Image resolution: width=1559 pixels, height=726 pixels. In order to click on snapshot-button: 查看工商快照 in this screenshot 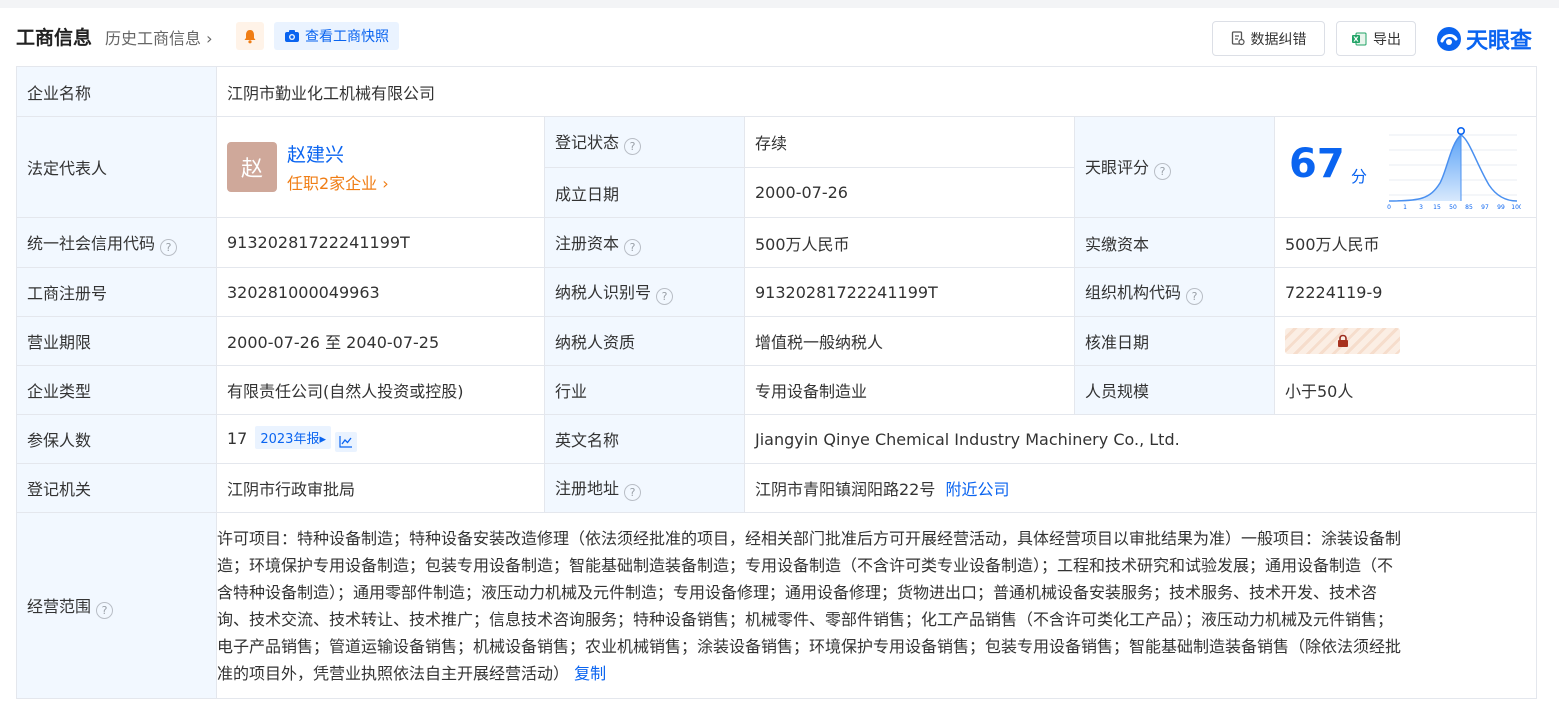, I will do `click(336, 36)`.